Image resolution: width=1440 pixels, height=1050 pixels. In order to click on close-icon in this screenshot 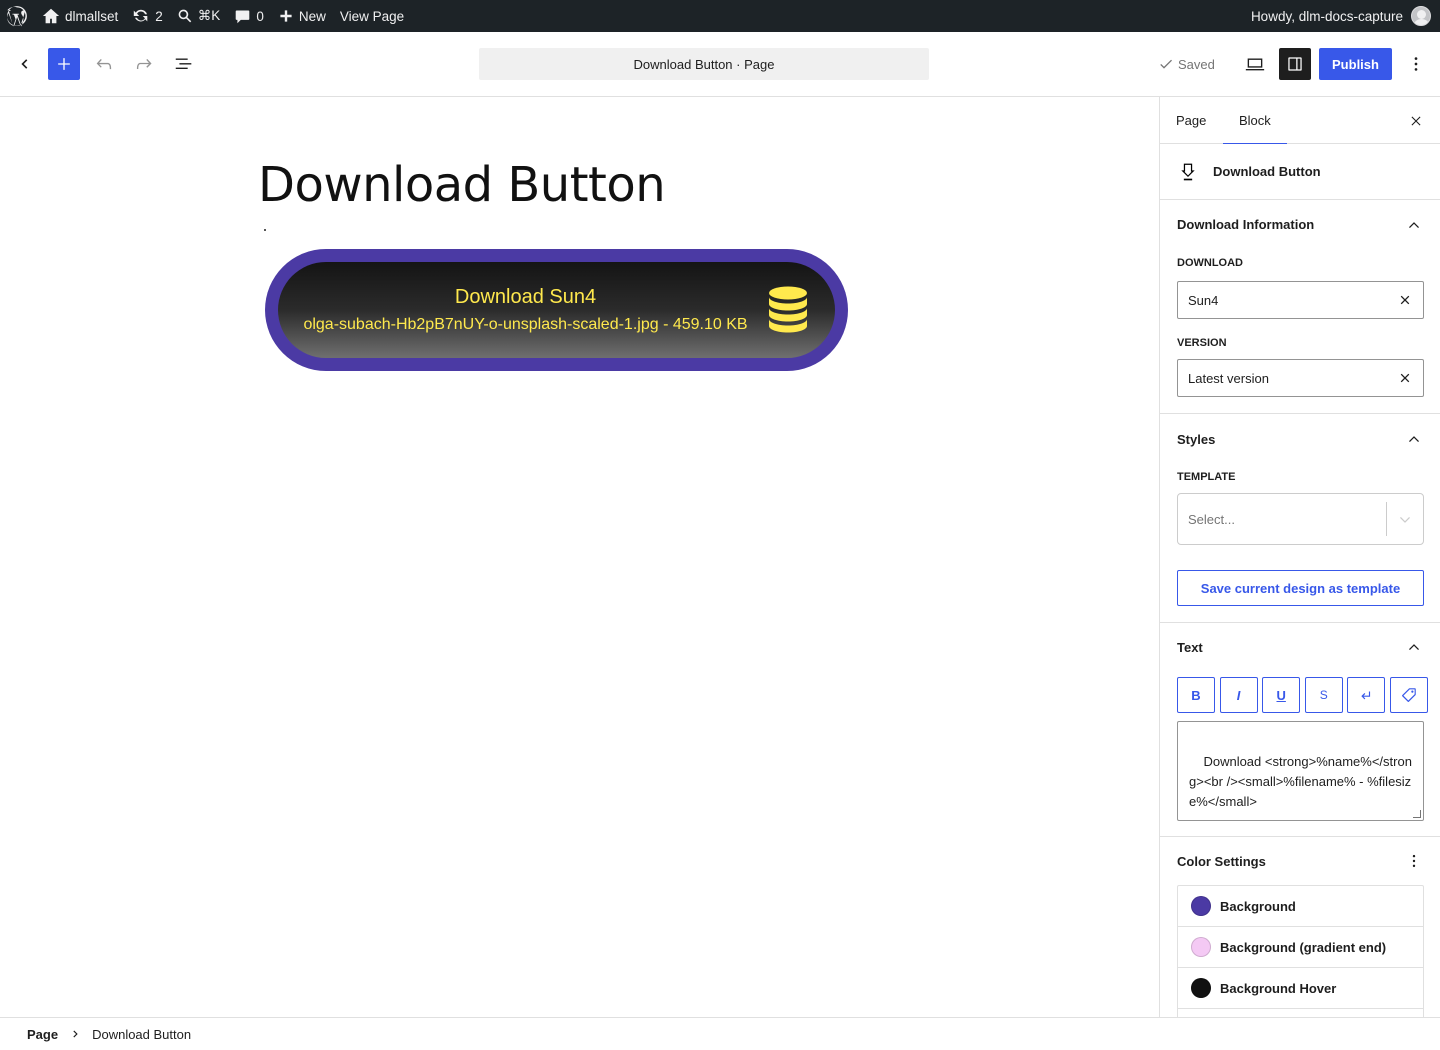, I will do `click(1416, 121)`.